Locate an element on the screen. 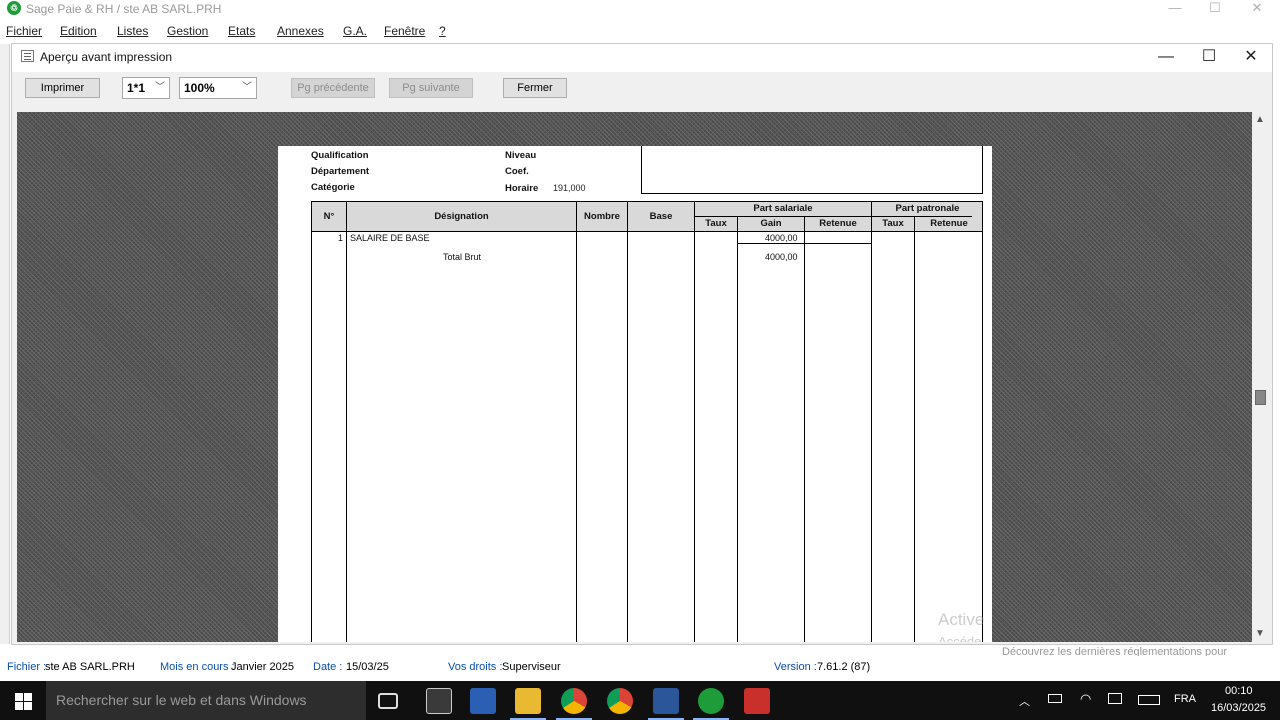 Image resolution: width=1280 pixels, height=720 pixels. preview-title: Aperçu avant impression is located at coordinates (106, 57).